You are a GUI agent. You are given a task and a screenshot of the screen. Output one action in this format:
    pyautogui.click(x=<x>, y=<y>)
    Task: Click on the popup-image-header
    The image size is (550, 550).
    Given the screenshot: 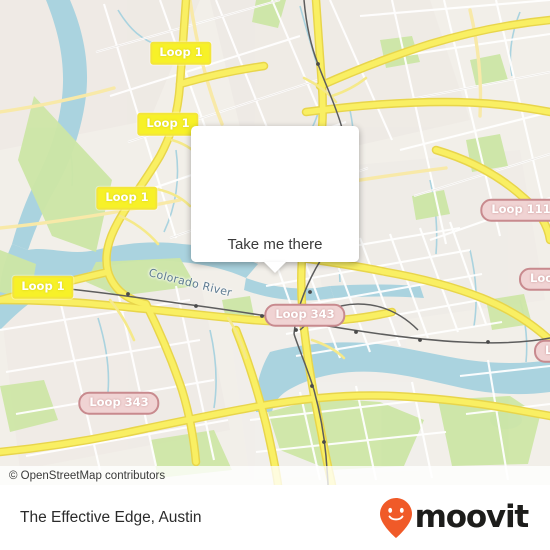 What is the action you would take?
    pyautogui.click(x=275, y=176)
    